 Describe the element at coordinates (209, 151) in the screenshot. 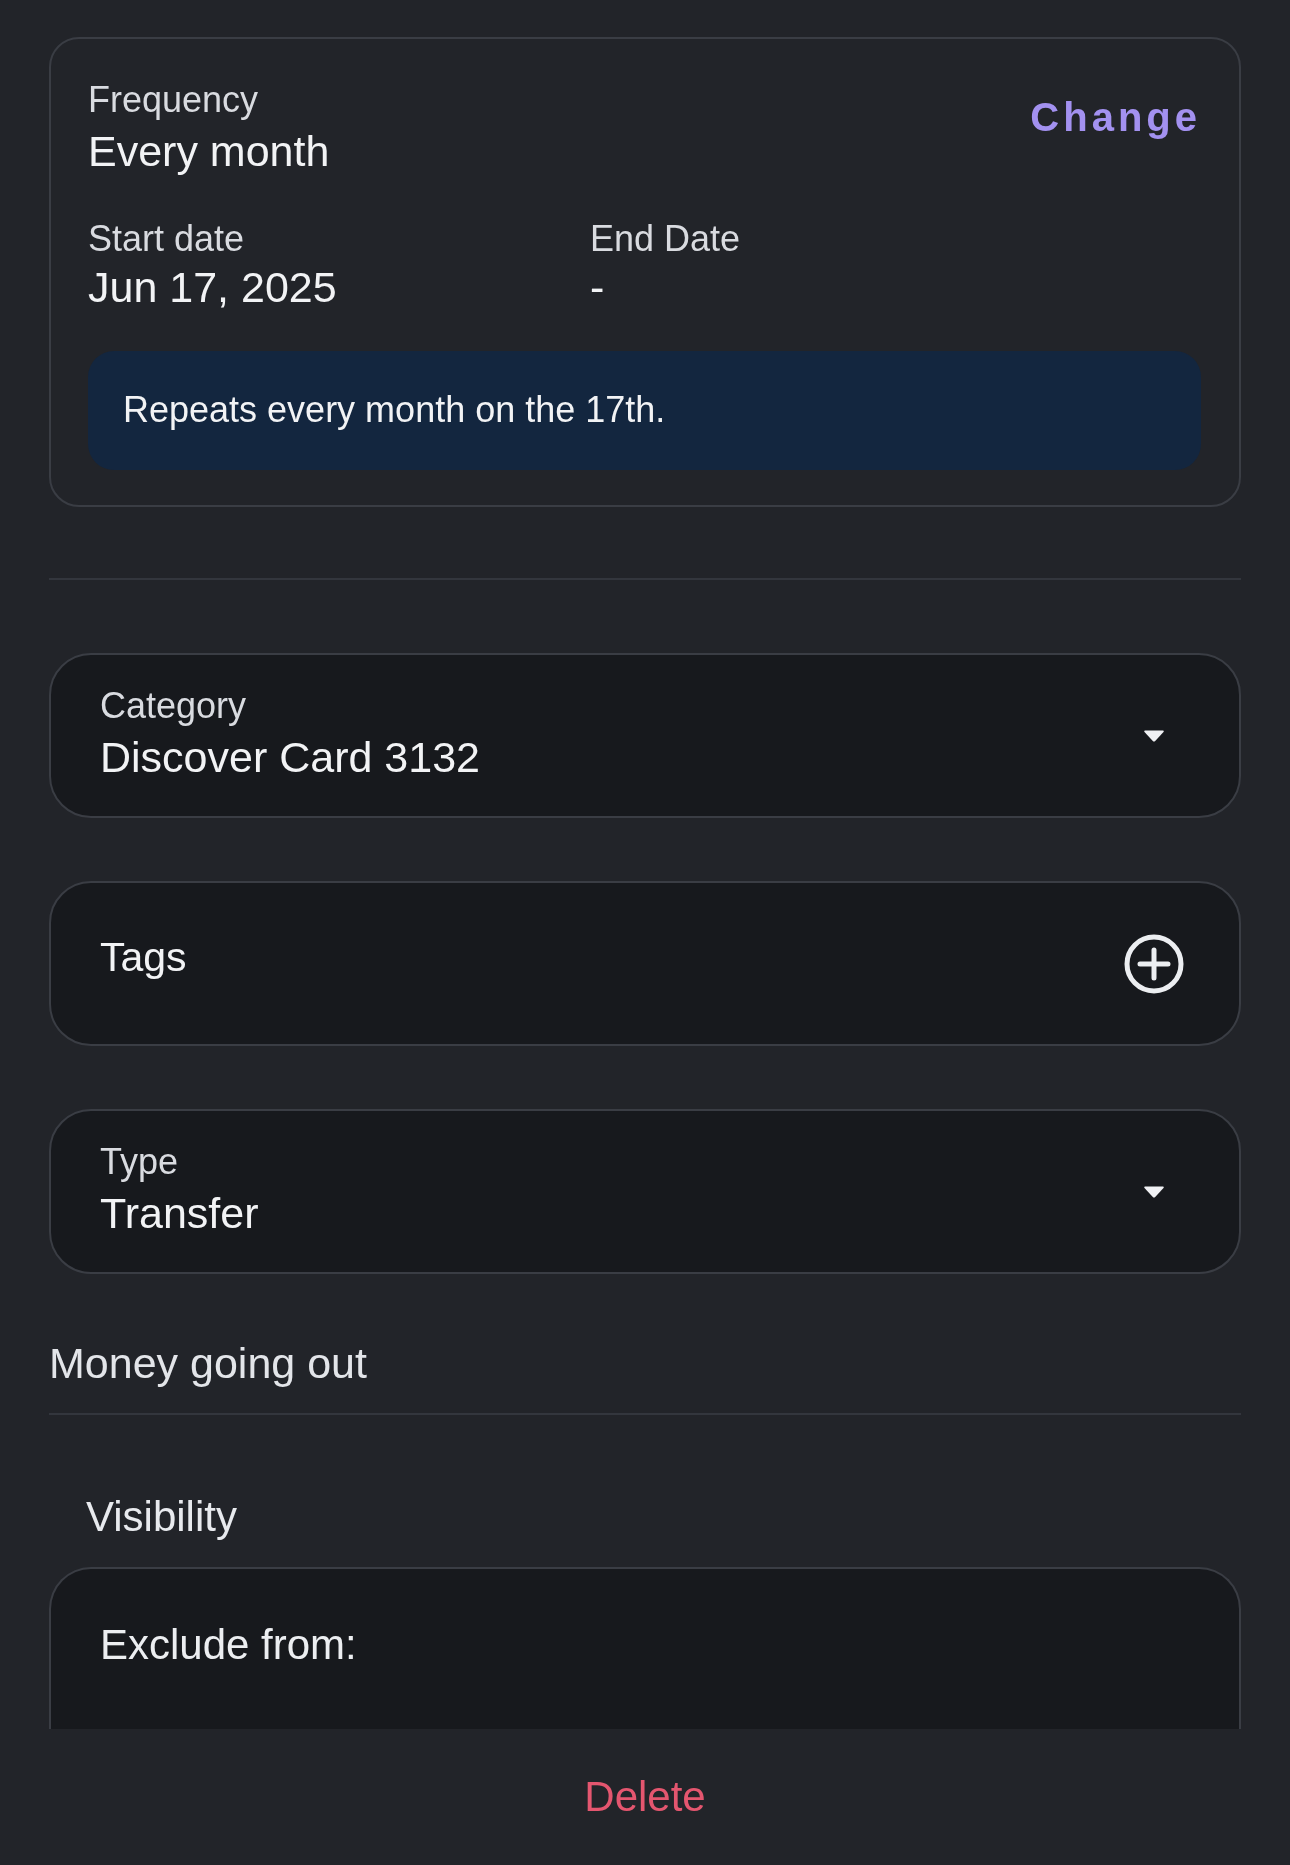

I see `frequency-value: Every month` at that location.